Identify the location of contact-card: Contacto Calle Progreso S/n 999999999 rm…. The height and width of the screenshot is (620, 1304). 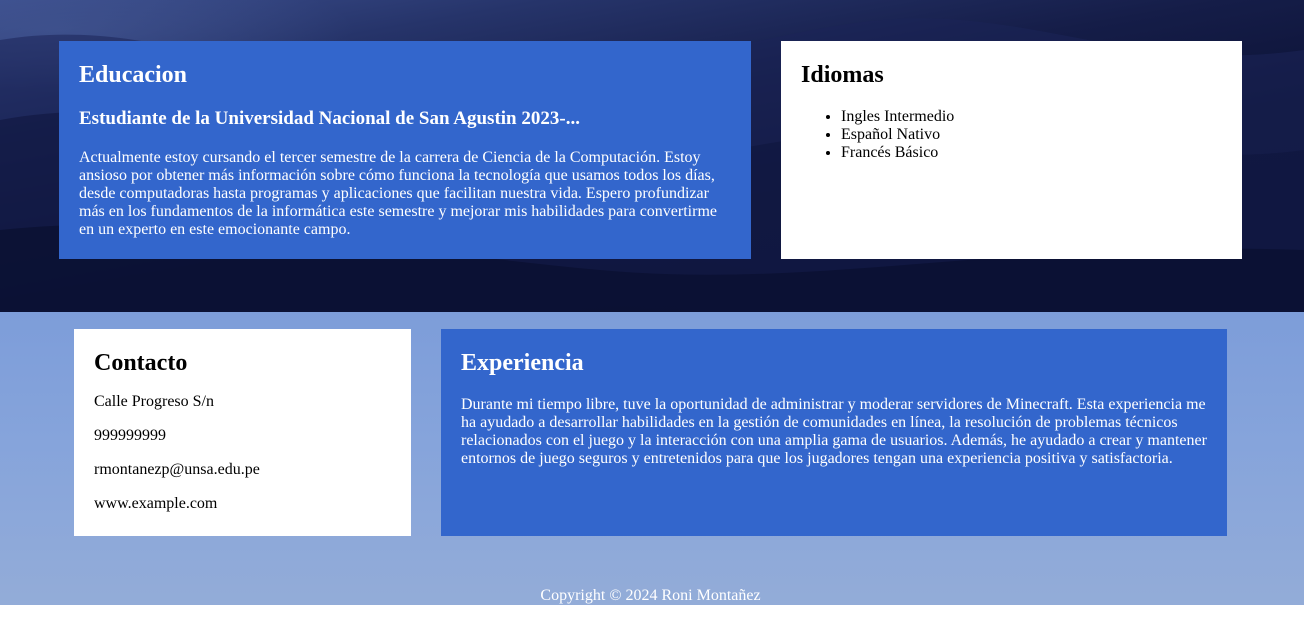
(242, 432).